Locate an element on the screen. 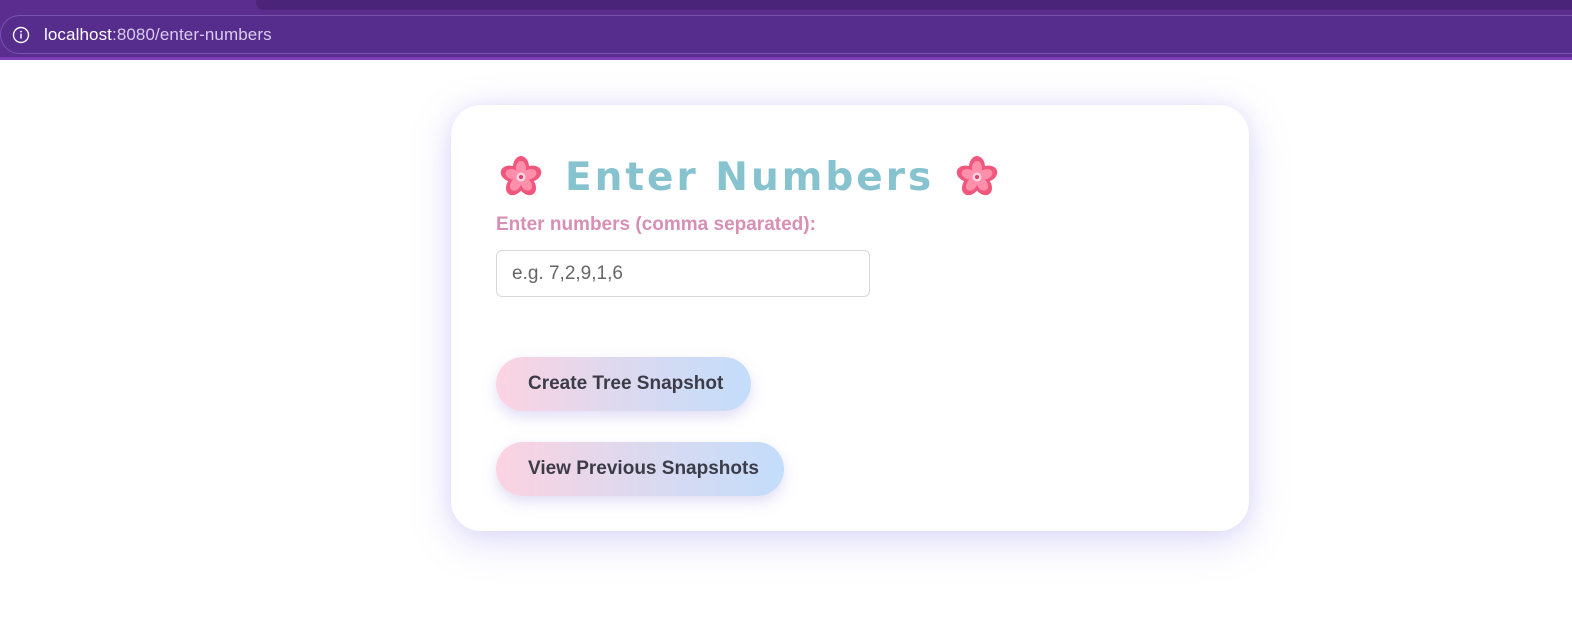 This screenshot has height=643, width=1572. title-row: Enter Numbers is located at coordinates (749, 177).